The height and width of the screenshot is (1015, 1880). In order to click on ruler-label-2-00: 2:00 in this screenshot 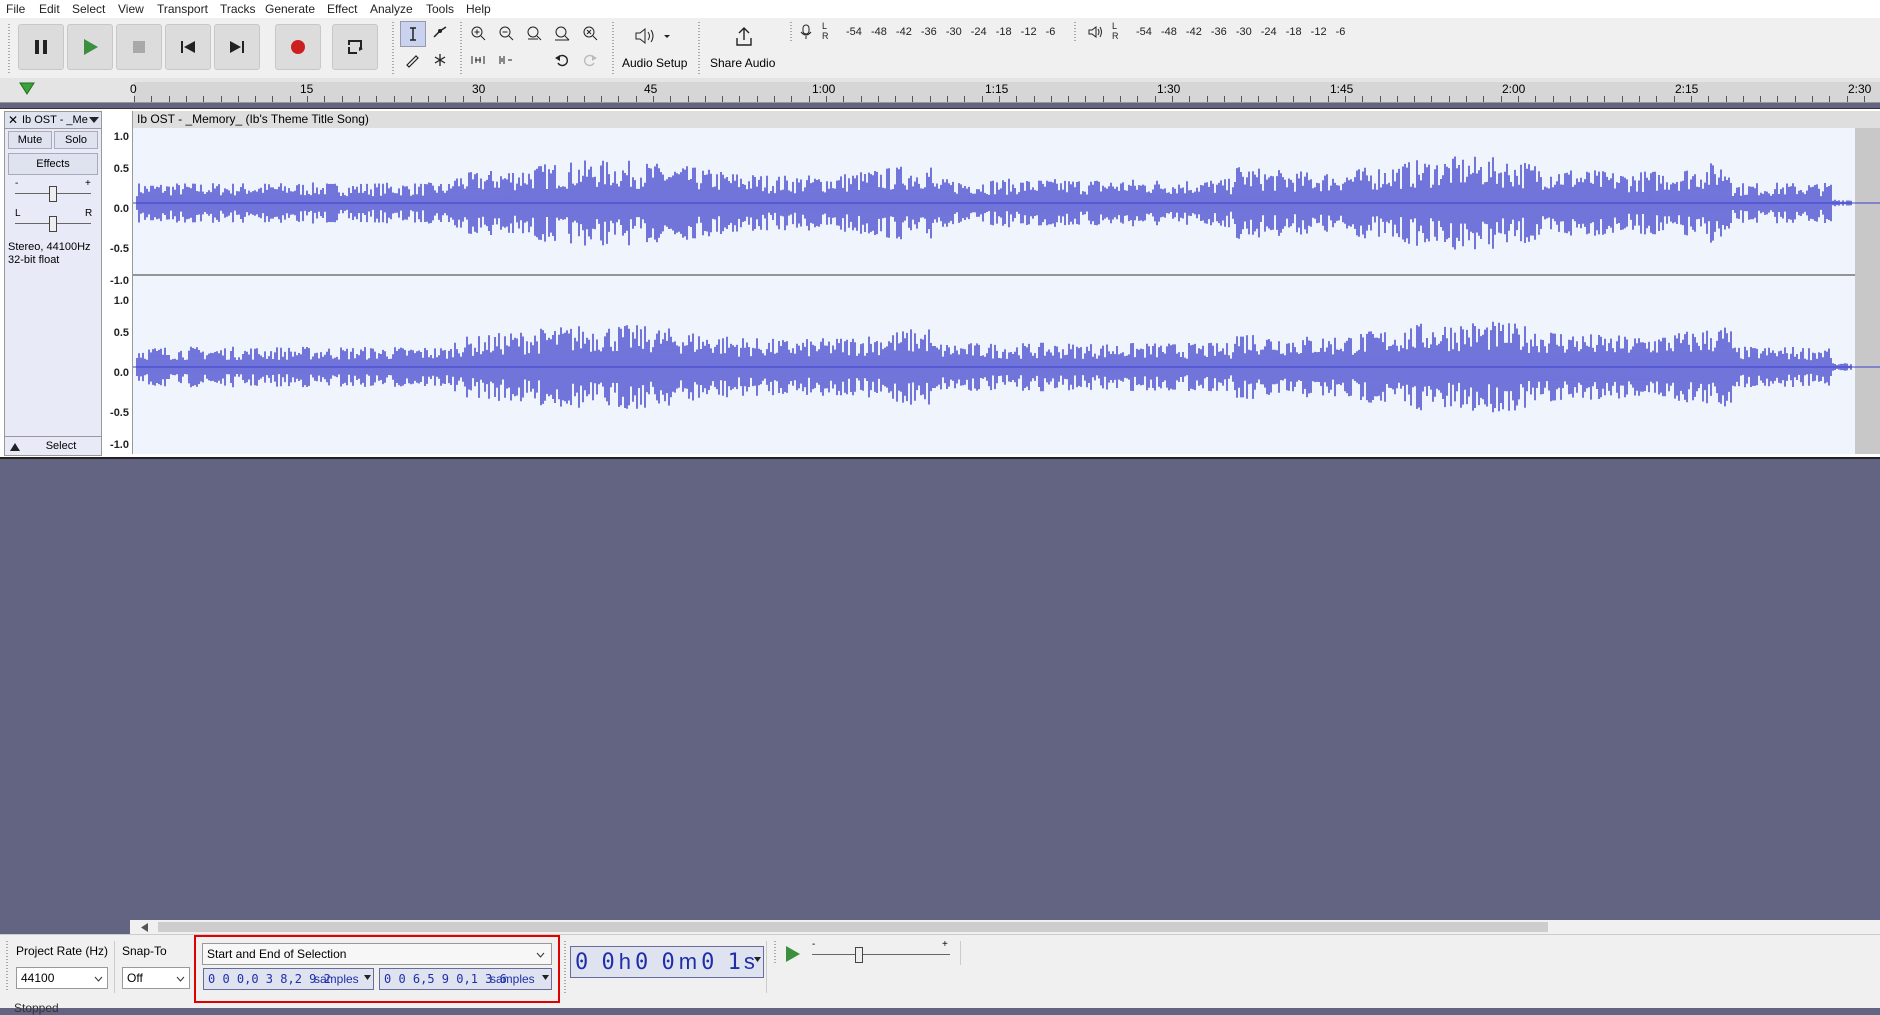, I will do `click(1514, 89)`.